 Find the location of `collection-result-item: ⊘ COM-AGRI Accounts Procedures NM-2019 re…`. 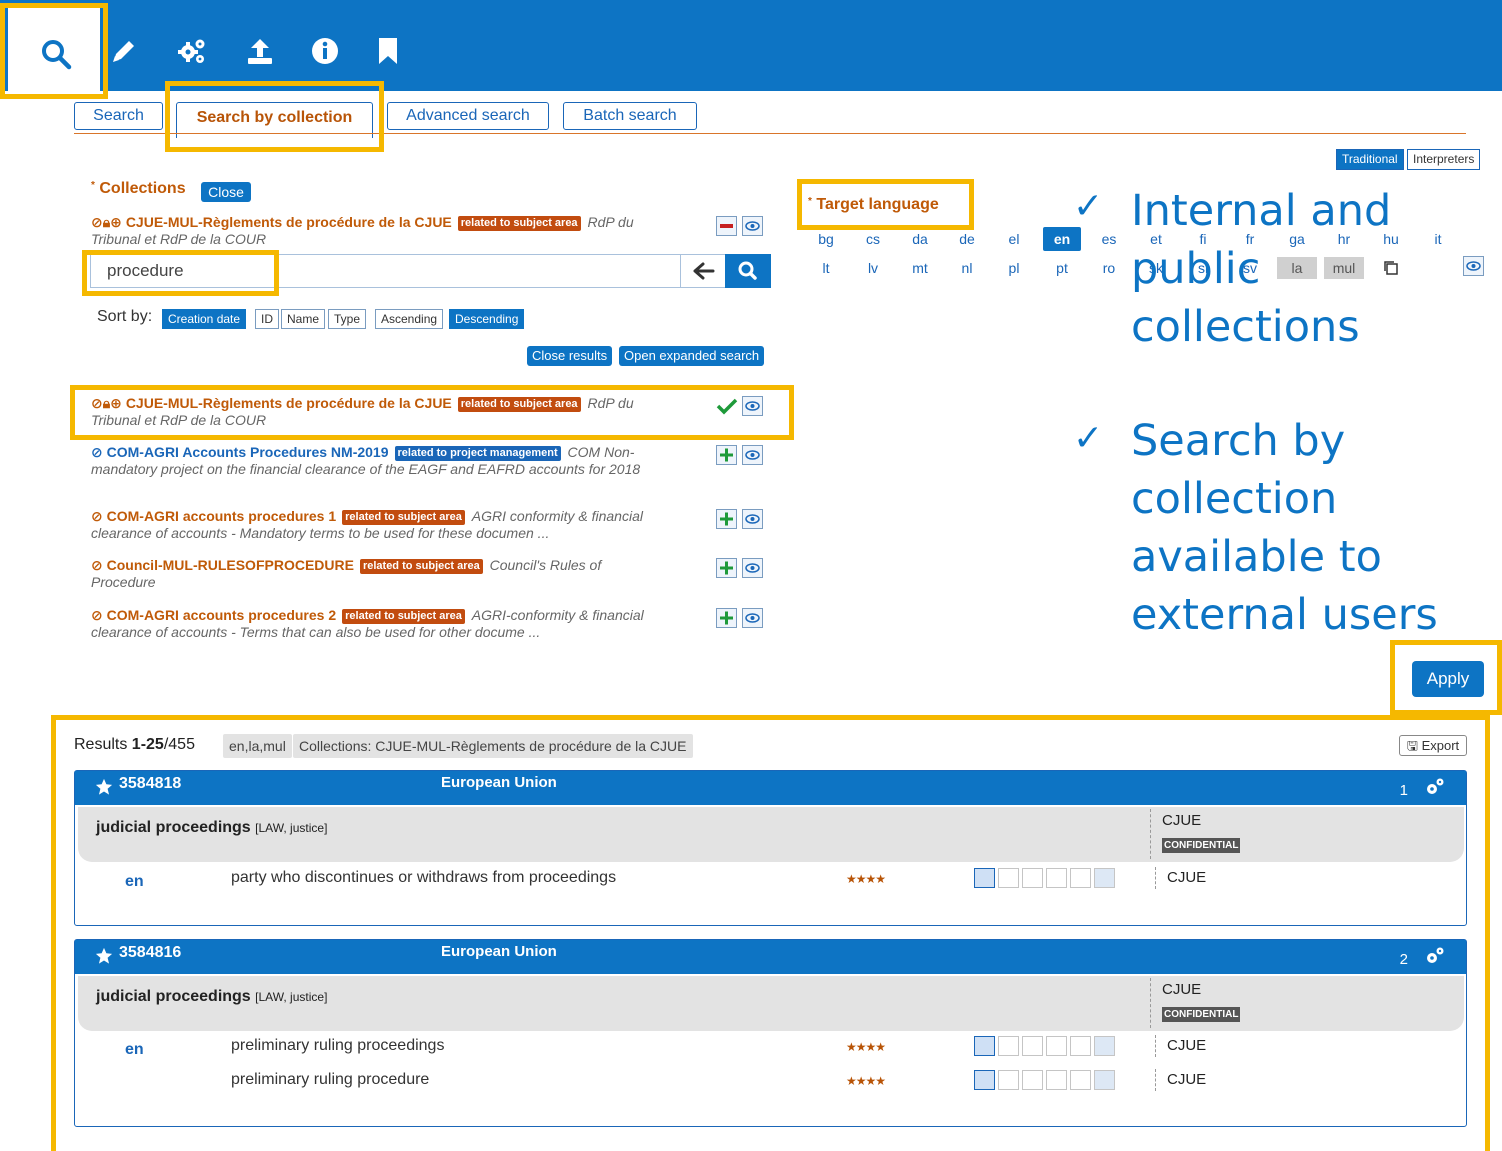

collection-result-item: ⊘ COM-AGRI Accounts Procedures NM-2019 re… is located at coordinates (371, 461).